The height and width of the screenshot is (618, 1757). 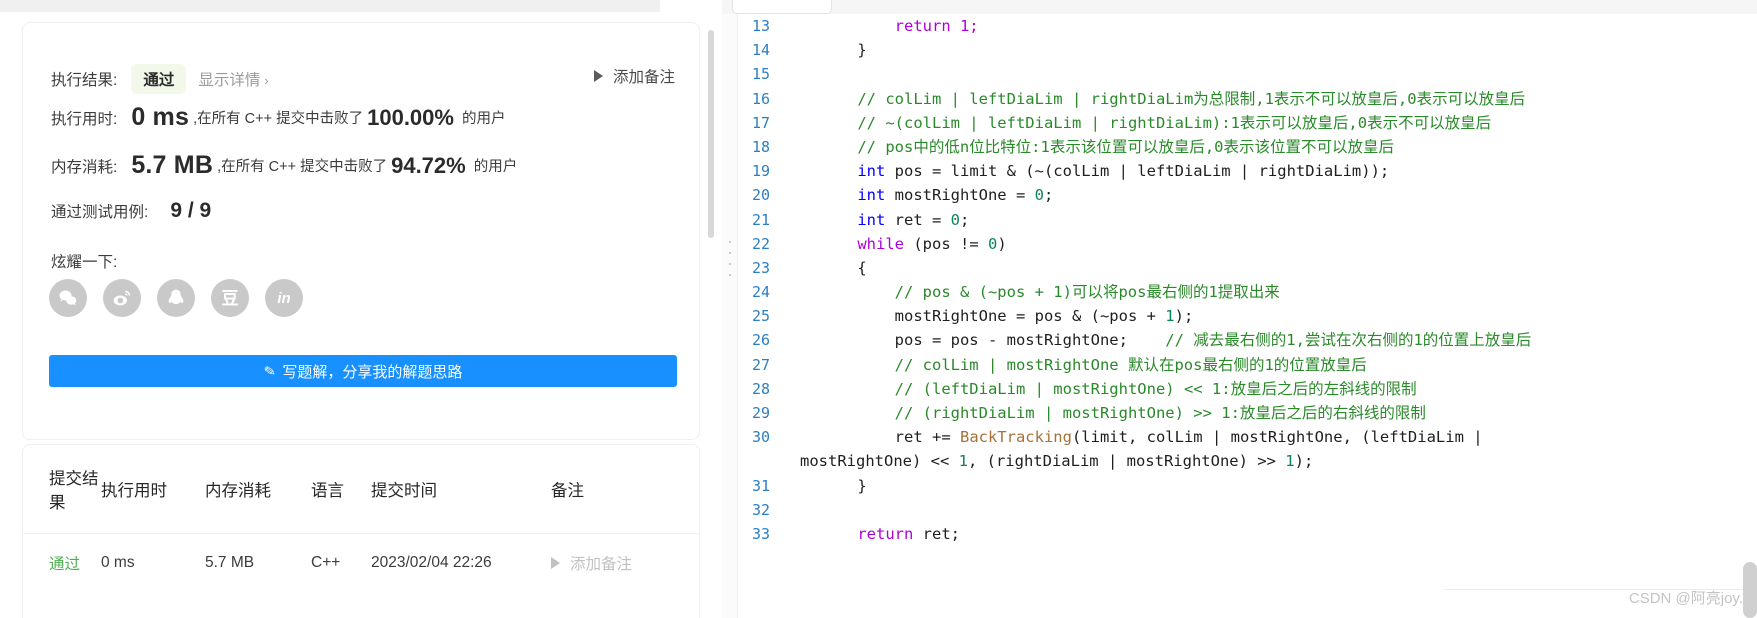 I want to click on cell-runtime: 0 ms, so click(x=153, y=562).